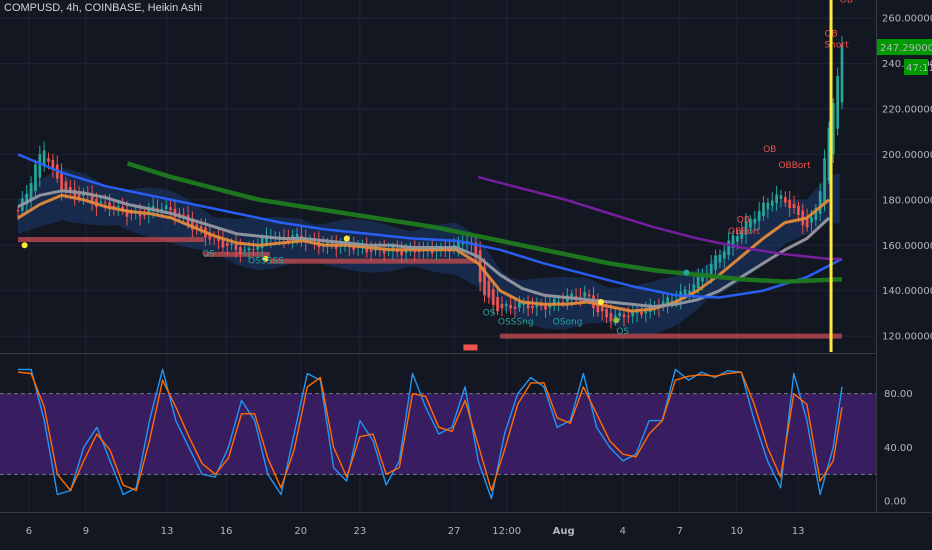 The image size is (932, 550). Describe the element at coordinates (266, 261) in the screenshot. I see `signal-label: OSSSSS` at that location.